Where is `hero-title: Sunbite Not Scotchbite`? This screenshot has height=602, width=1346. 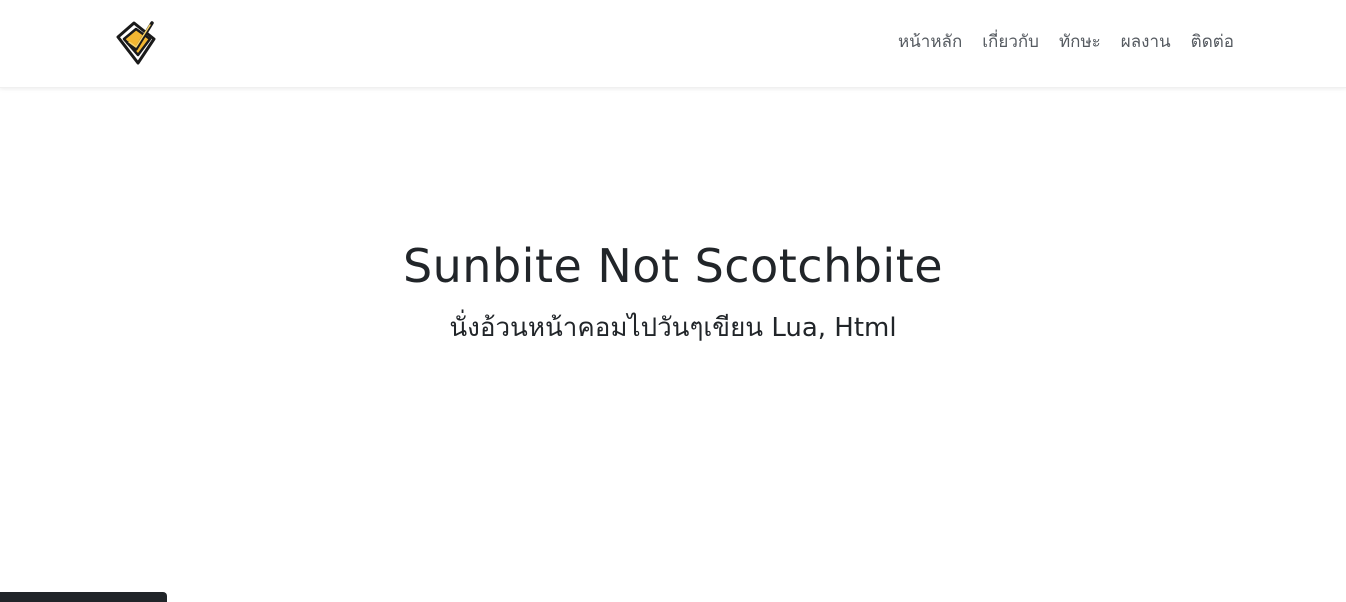 hero-title: Sunbite Not Scotchbite is located at coordinates (673, 266).